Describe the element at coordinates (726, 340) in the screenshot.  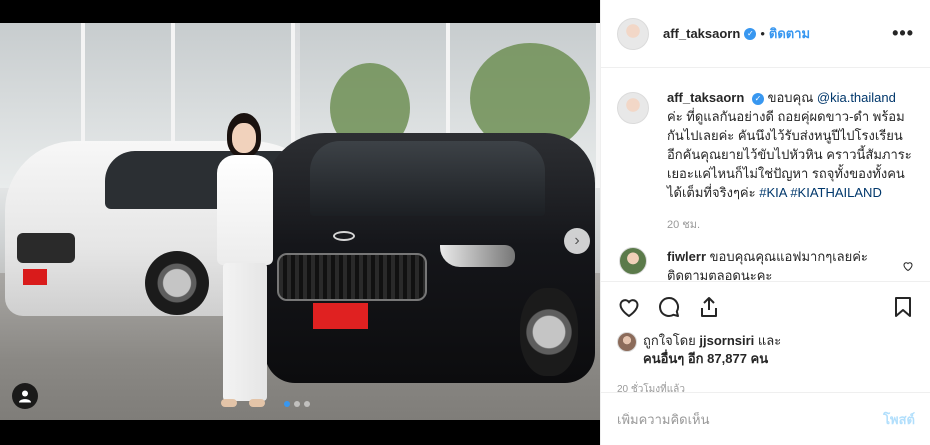
I see `liker-username: jjsornsiri` at that location.